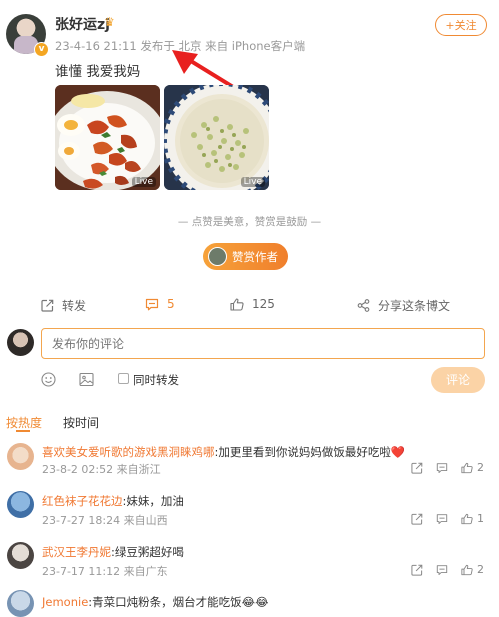 This screenshot has height=617, width=499. I want to click on tab-active-indicator, so click(23, 431).